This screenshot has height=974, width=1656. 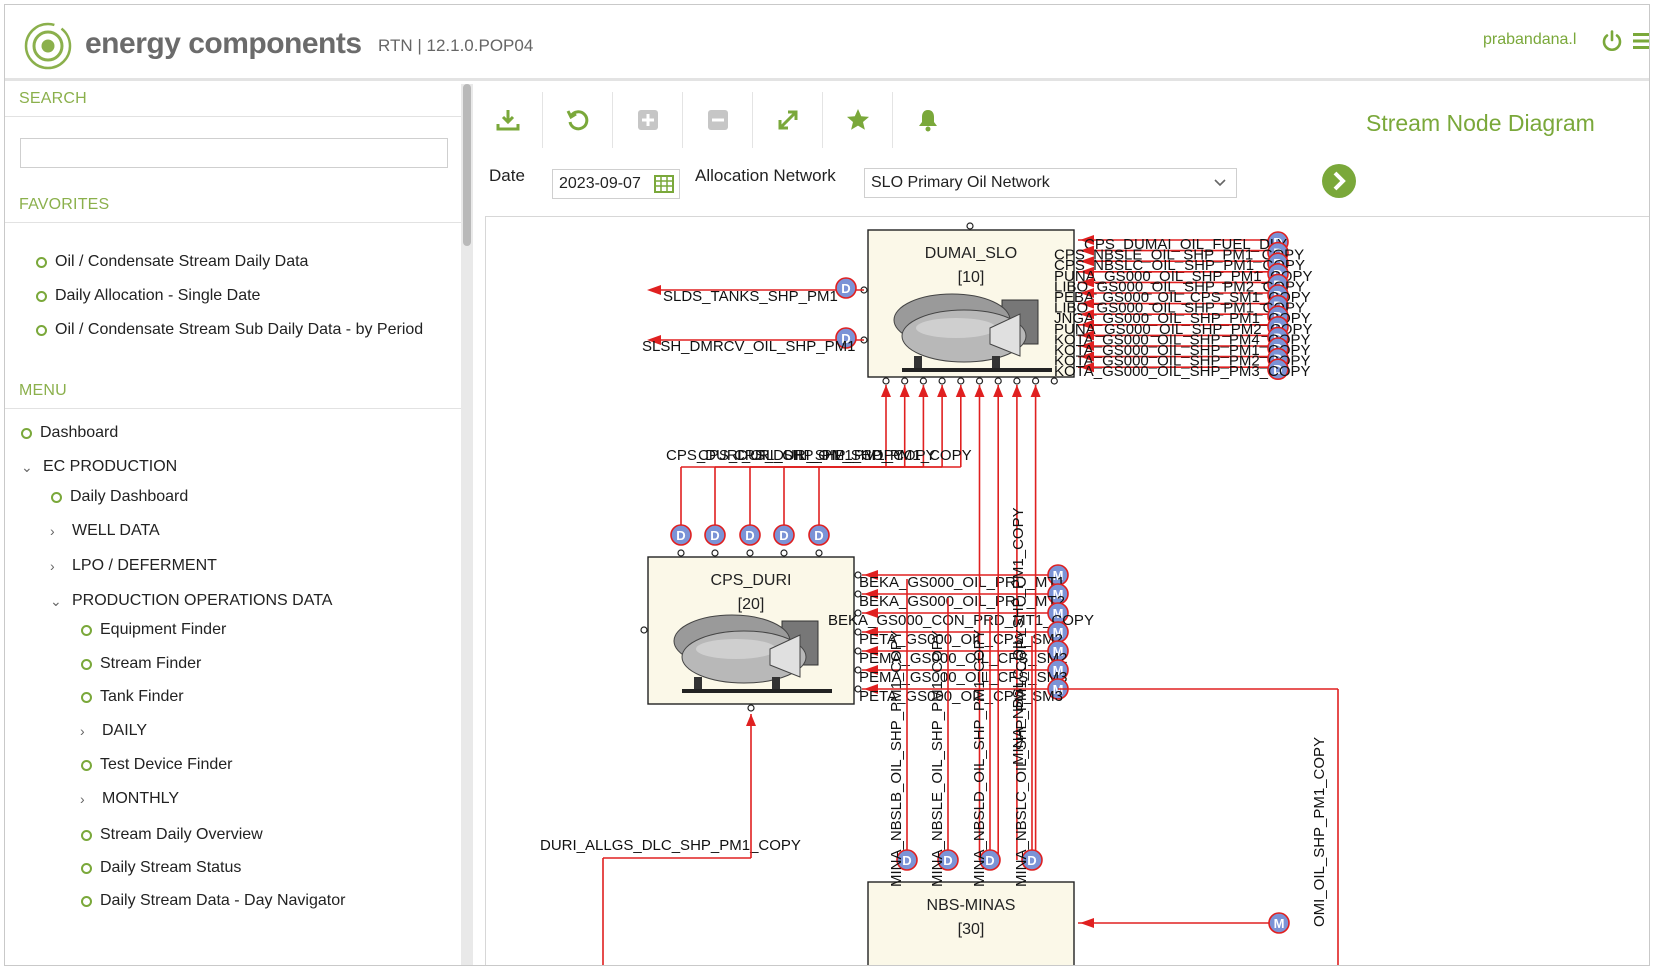 I want to click on menu-item-day-navigator: Daily Stream Data - Day Navigator, so click(x=213, y=901).